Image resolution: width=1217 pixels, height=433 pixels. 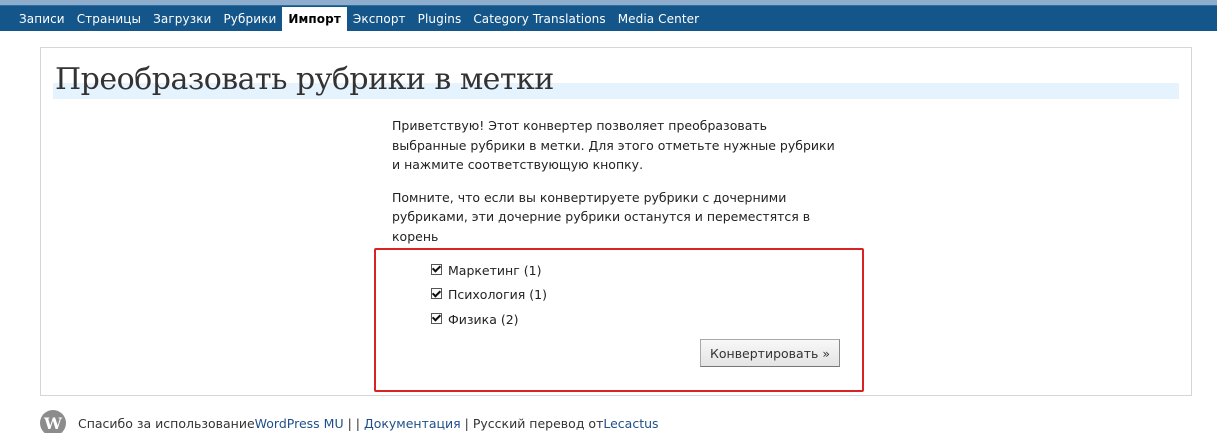 What do you see at coordinates (436, 294) in the screenshot?
I see `category-checkbox-psychology` at bounding box center [436, 294].